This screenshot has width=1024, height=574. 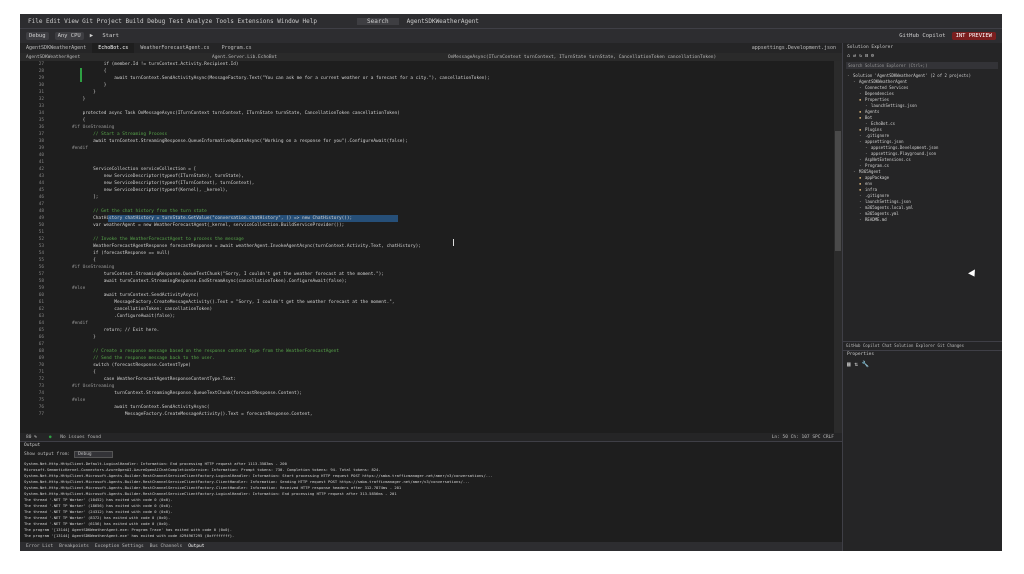 What do you see at coordinates (872, 56) in the screenshot?
I see `settings-icon: ⚙` at bounding box center [872, 56].